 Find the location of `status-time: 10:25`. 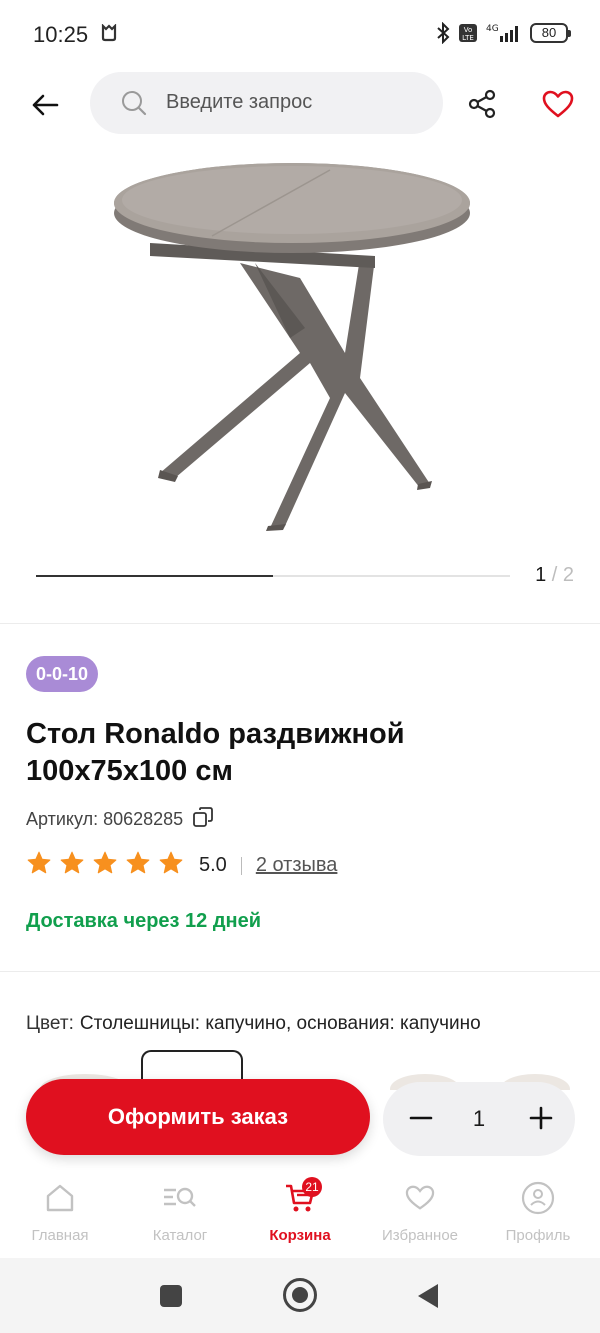

status-time: 10:25 is located at coordinates (61, 34).